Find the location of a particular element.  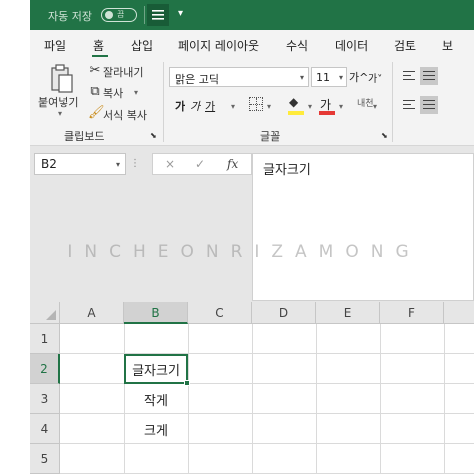

formula-buttons: × ✓ fx is located at coordinates (202, 164).